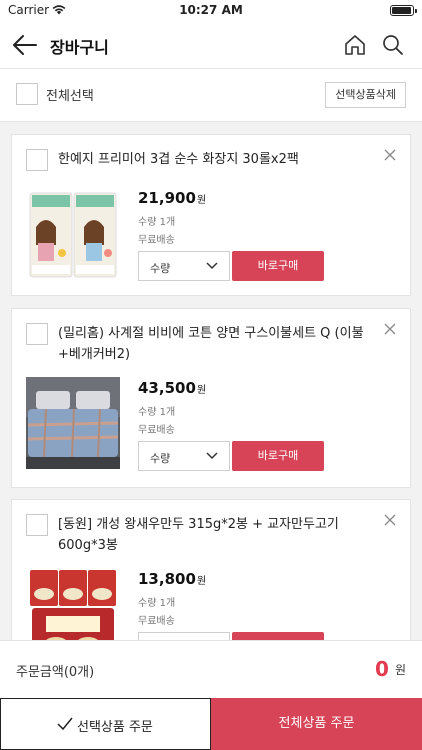  Describe the element at coordinates (219, 344) in the screenshot. I see `product-name: (밀리홈) 사계절 비비에 코튼 양면 구스이불세트 Q (이불+베개커버2)` at that location.